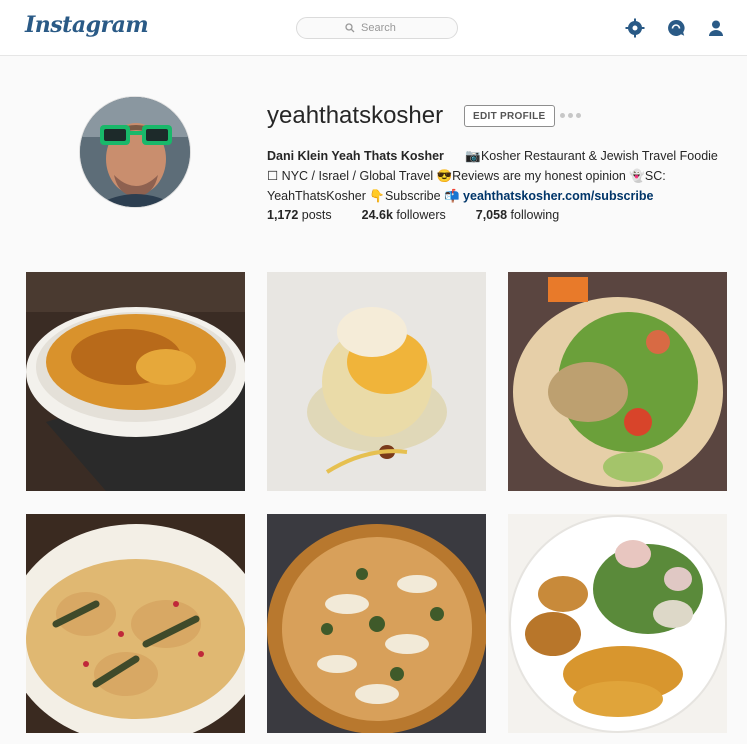  I want to click on ravioli-photo, so click(135, 623).